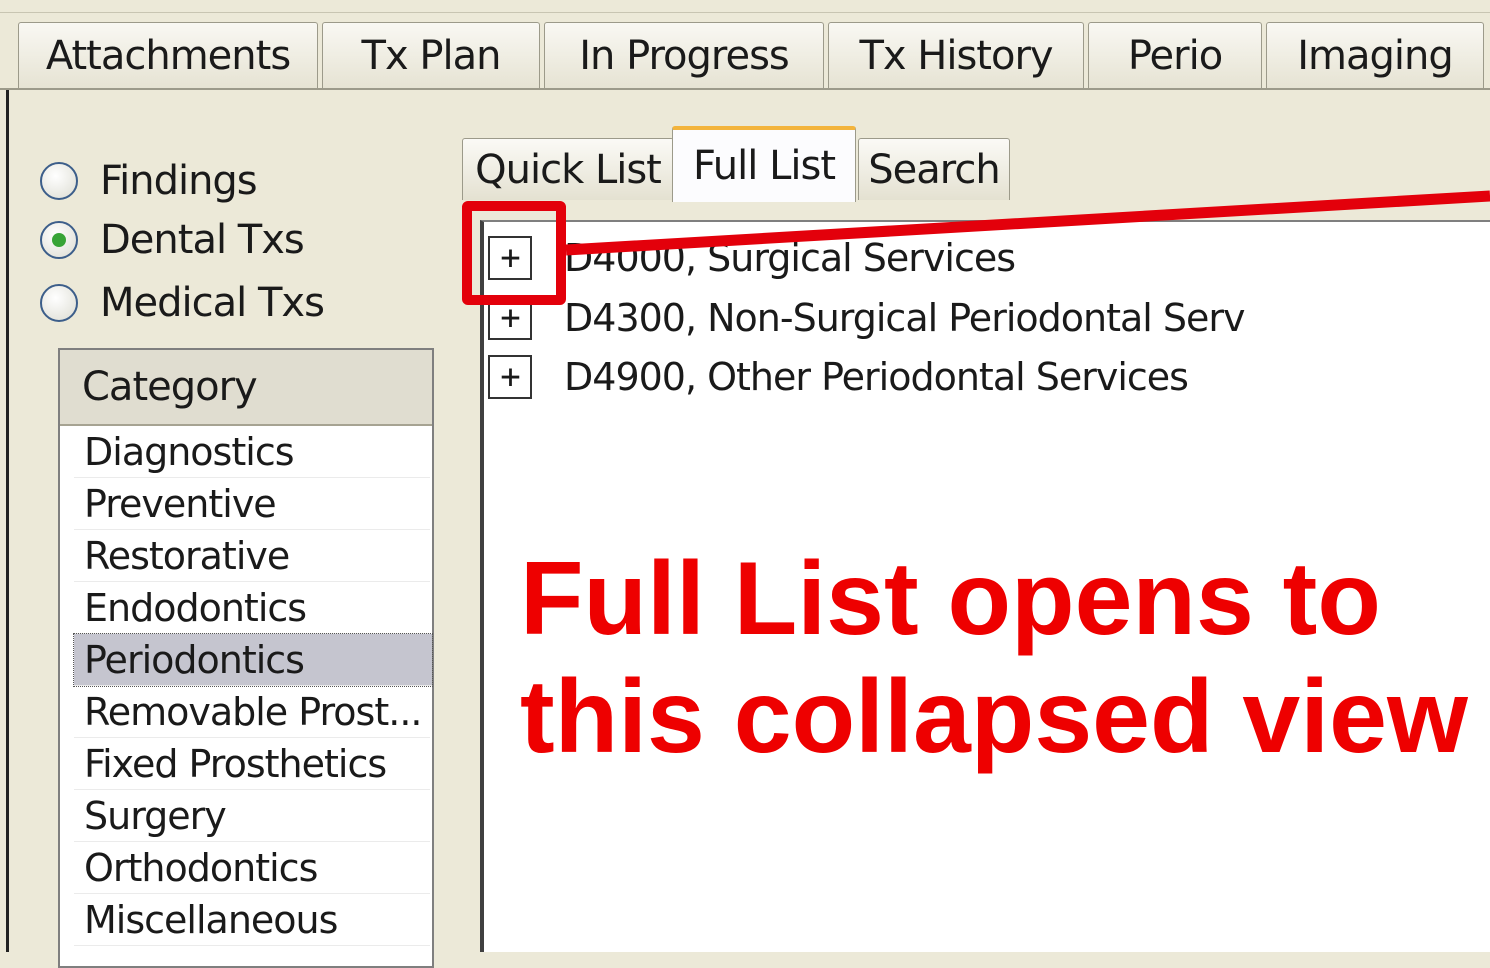 The image size is (1490, 968). I want to click on callout-highlight-box, so click(514, 253).